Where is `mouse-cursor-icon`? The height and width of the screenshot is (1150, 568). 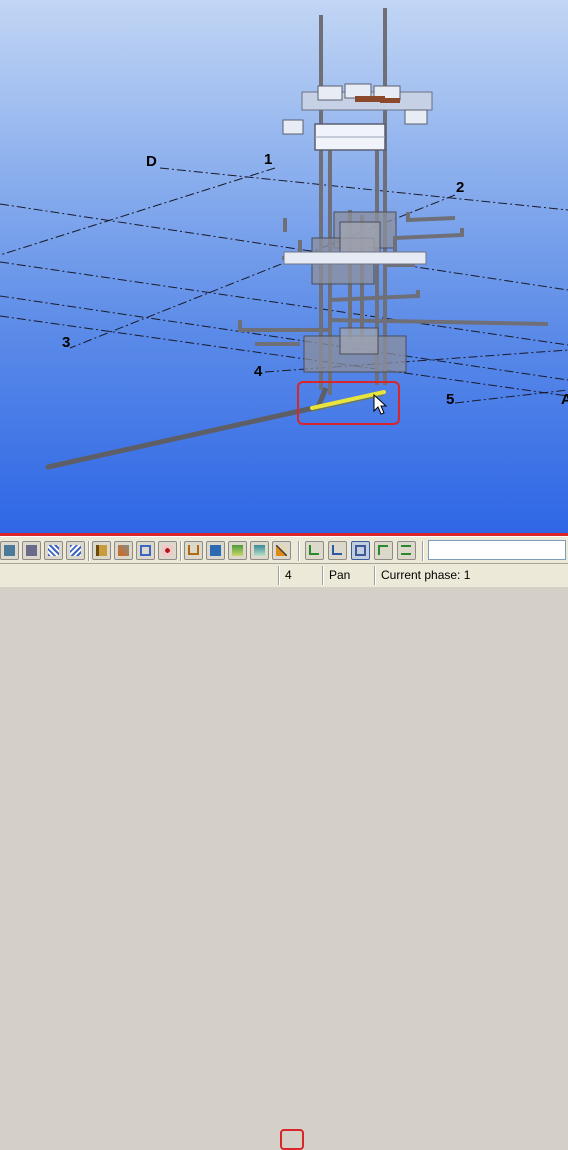 mouse-cursor-icon is located at coordinates (380, 404).